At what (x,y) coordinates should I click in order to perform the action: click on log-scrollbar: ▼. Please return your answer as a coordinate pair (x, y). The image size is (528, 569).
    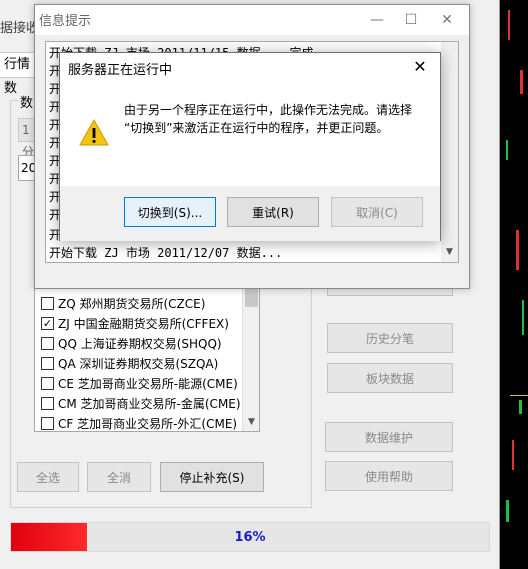
    Looking at the image, I should click on (449, 152).